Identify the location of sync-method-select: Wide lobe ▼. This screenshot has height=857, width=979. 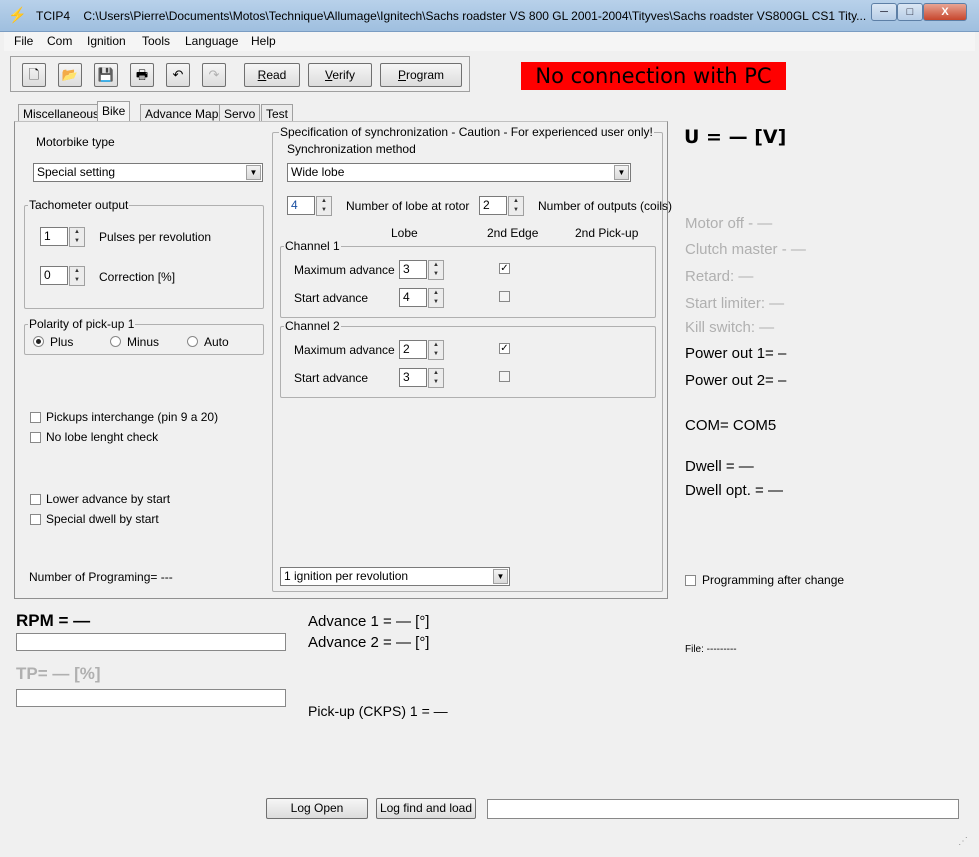
(459, 172).